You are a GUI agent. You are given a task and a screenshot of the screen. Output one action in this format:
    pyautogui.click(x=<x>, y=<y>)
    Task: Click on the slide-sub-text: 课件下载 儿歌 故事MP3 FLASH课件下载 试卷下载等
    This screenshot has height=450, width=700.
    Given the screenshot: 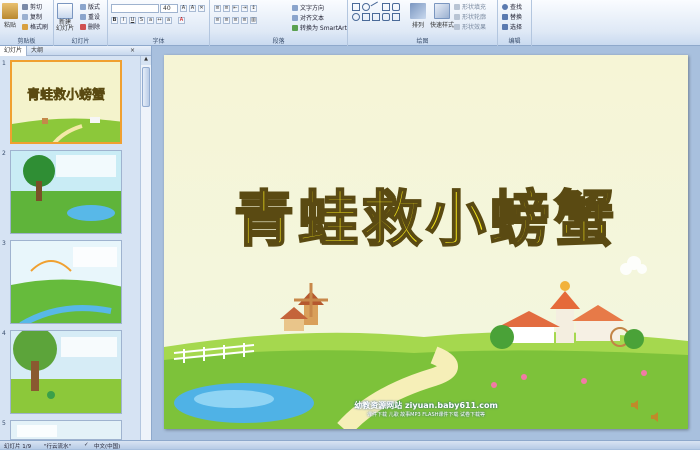 What is the action you would take?
    pyautogui.click(x=425, y=415)
    